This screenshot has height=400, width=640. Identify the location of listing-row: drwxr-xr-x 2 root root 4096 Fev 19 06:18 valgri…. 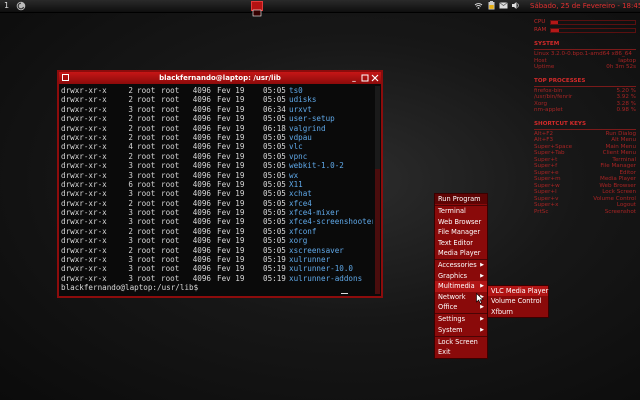
(217, 128).